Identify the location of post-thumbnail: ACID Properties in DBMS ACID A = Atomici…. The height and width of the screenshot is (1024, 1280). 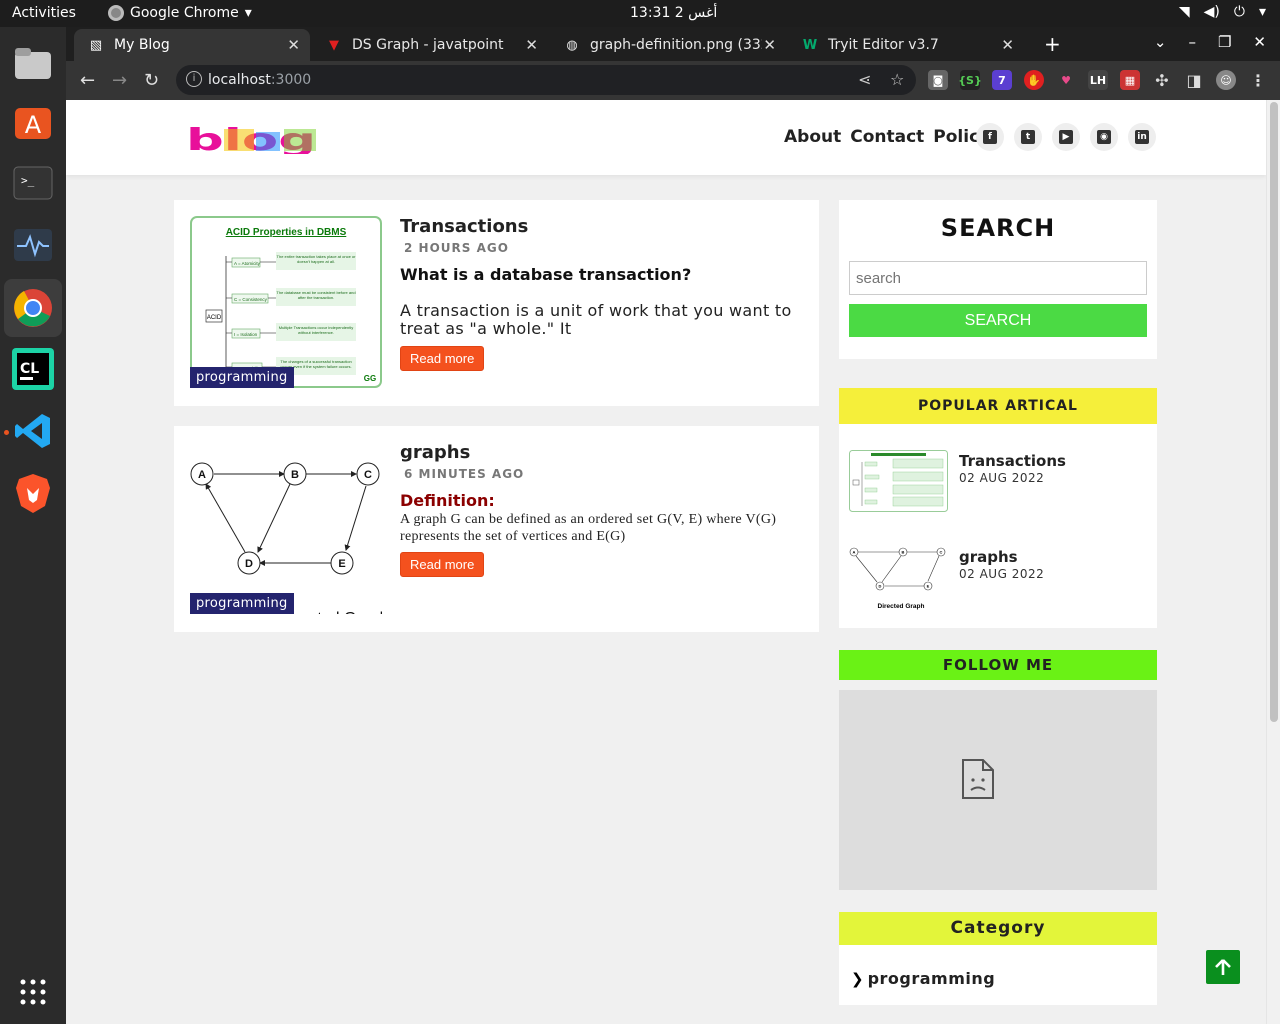
(286, 302).